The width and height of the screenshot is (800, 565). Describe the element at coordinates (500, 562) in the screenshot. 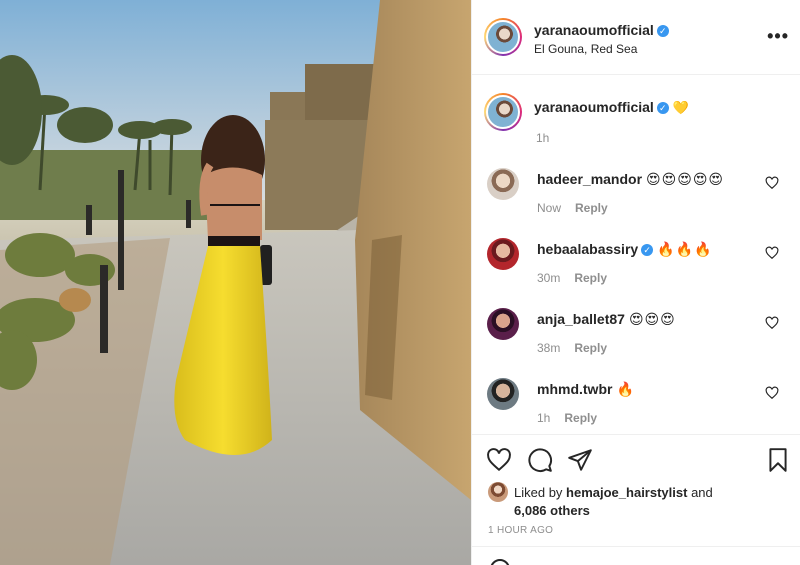

I see `emoji-picker-icon` at that location.